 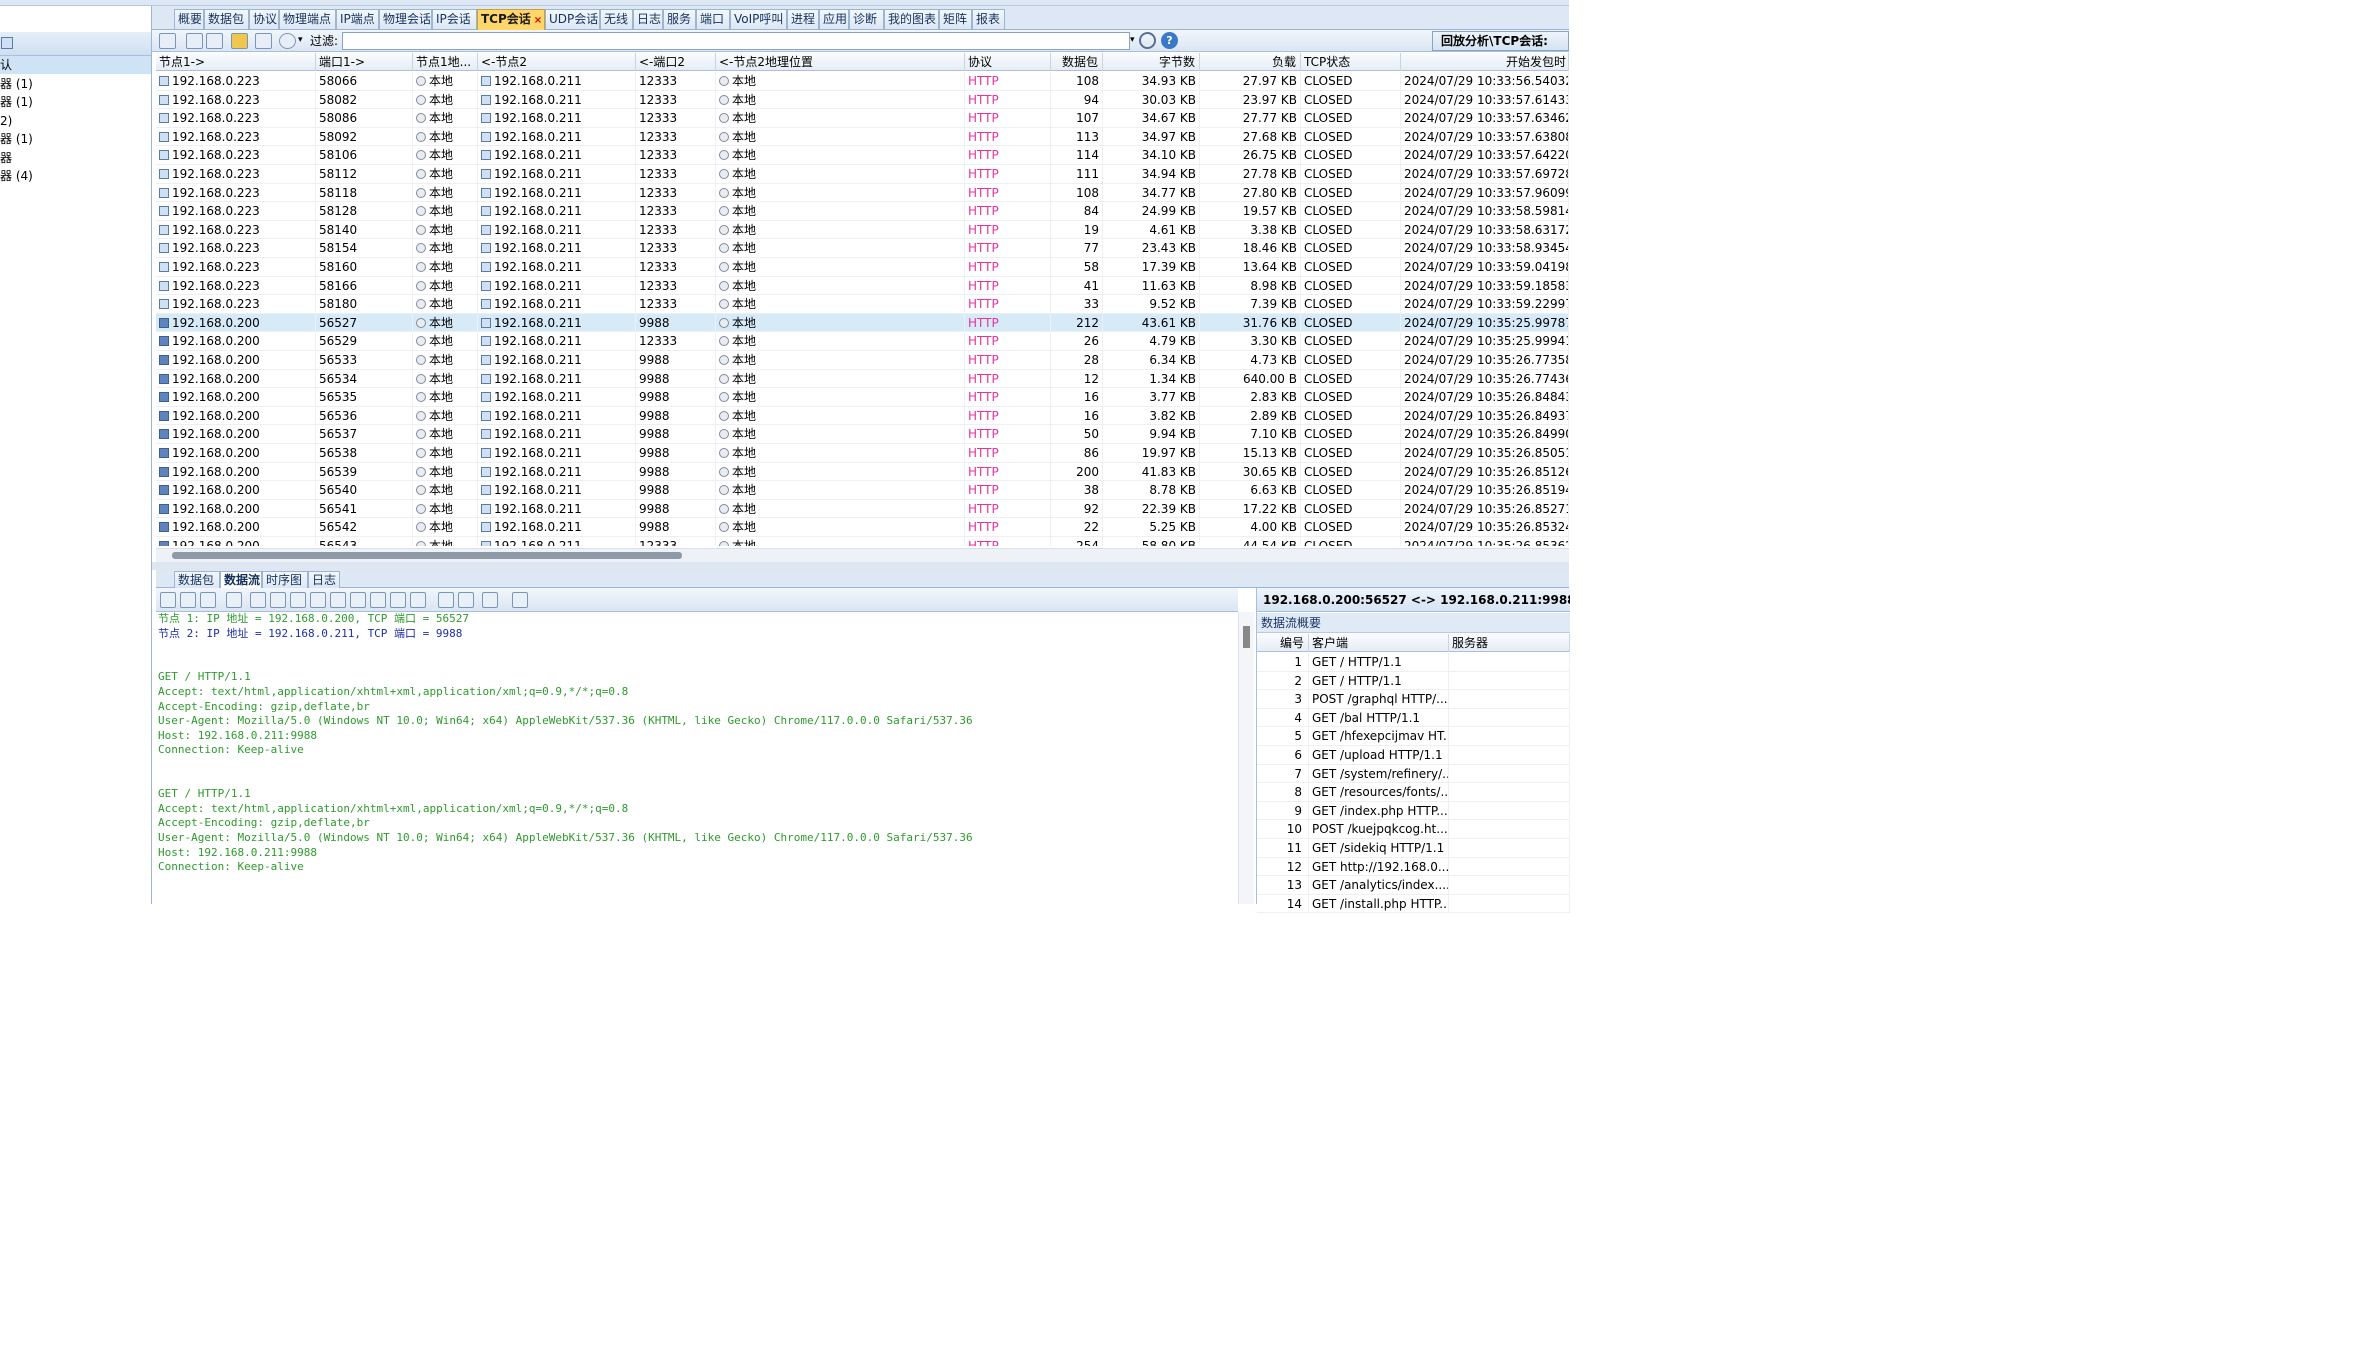 I want to click on left-tree-item: 器 (4), so click(x=75, y=176).